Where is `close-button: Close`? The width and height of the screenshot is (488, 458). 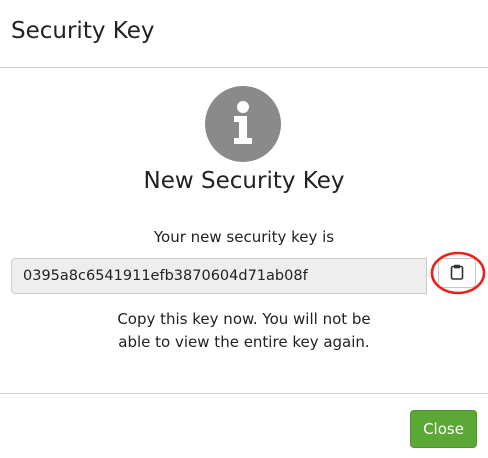 close-button: Close is located at coordinates (443, 429).